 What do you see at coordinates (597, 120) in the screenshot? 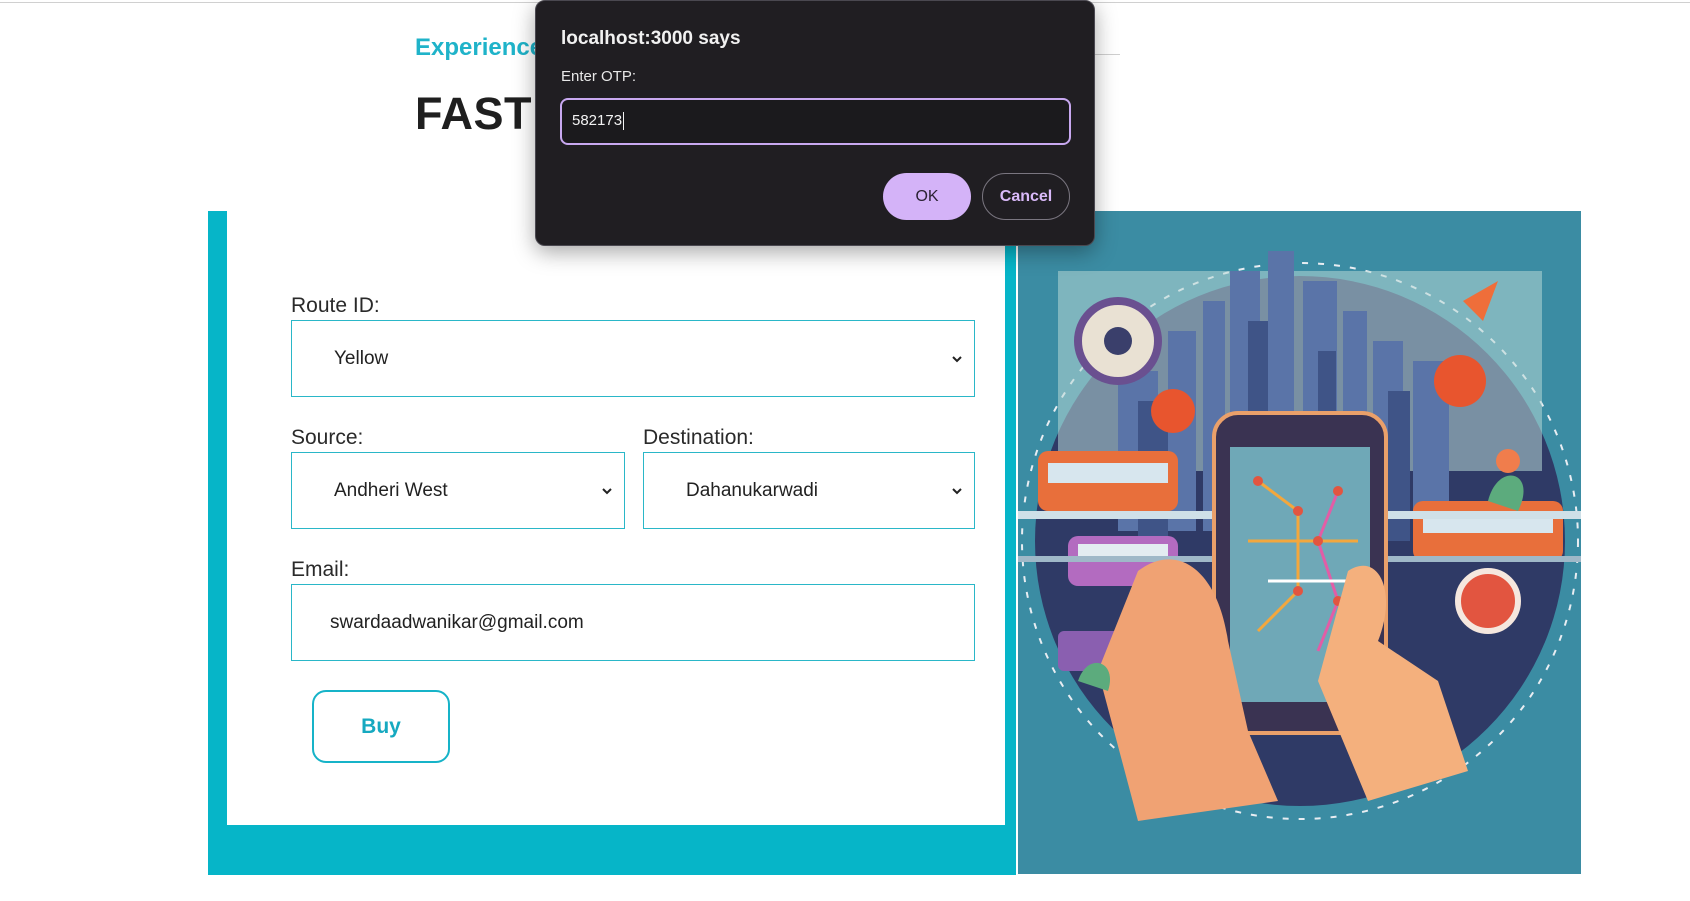
I see `otp-input-value: 582173` at bounding box center [597, 120].